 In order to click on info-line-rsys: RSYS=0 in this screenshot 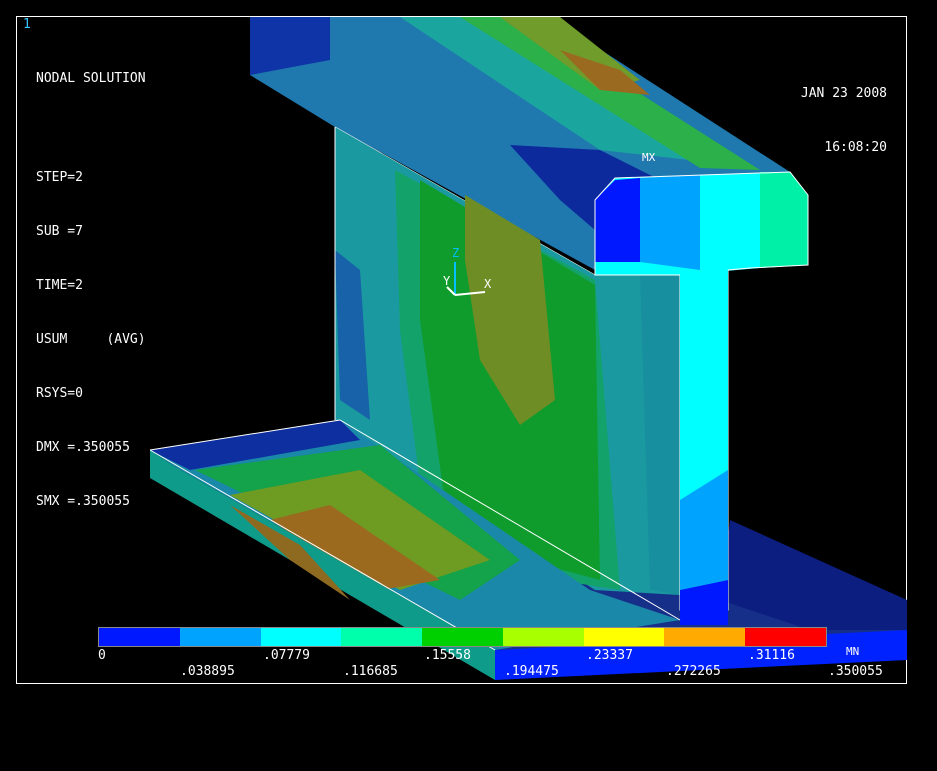, I will do `click(59, 393)`.